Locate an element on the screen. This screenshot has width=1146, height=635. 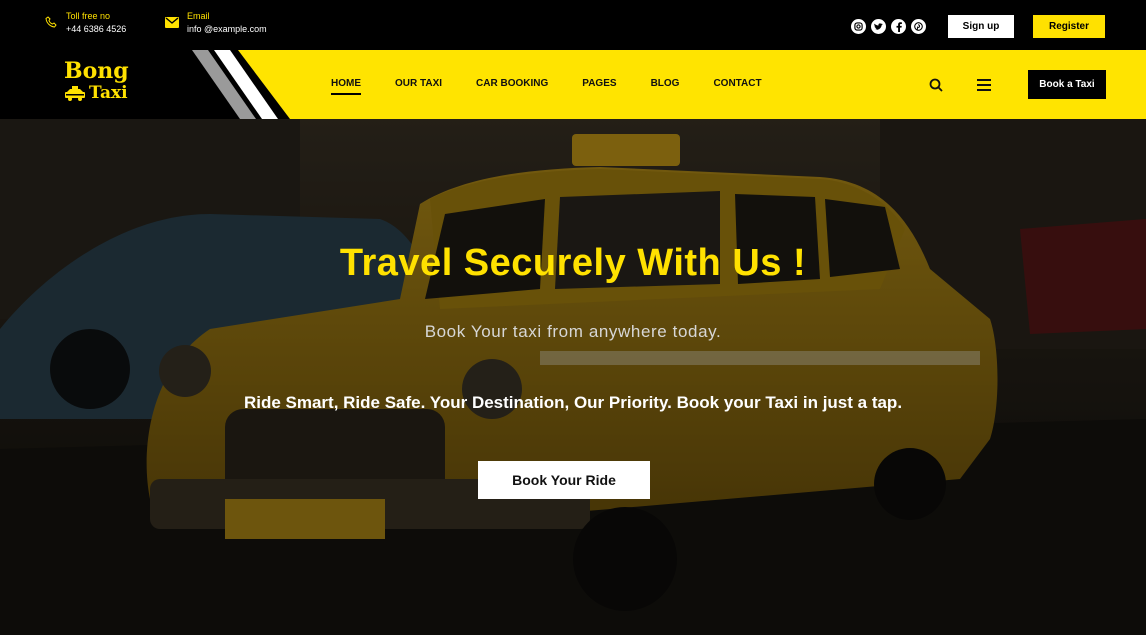
nav-item-pages: PAGES is located at coordinates (599, 86).